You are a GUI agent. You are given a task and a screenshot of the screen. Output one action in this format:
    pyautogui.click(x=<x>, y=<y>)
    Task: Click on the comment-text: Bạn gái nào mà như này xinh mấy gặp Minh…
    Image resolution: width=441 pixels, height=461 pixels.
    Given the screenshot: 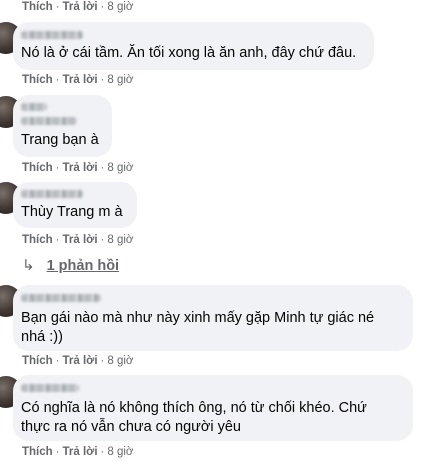 What is the action you would take?
    pyautogui.click(x=198, y=327)
    